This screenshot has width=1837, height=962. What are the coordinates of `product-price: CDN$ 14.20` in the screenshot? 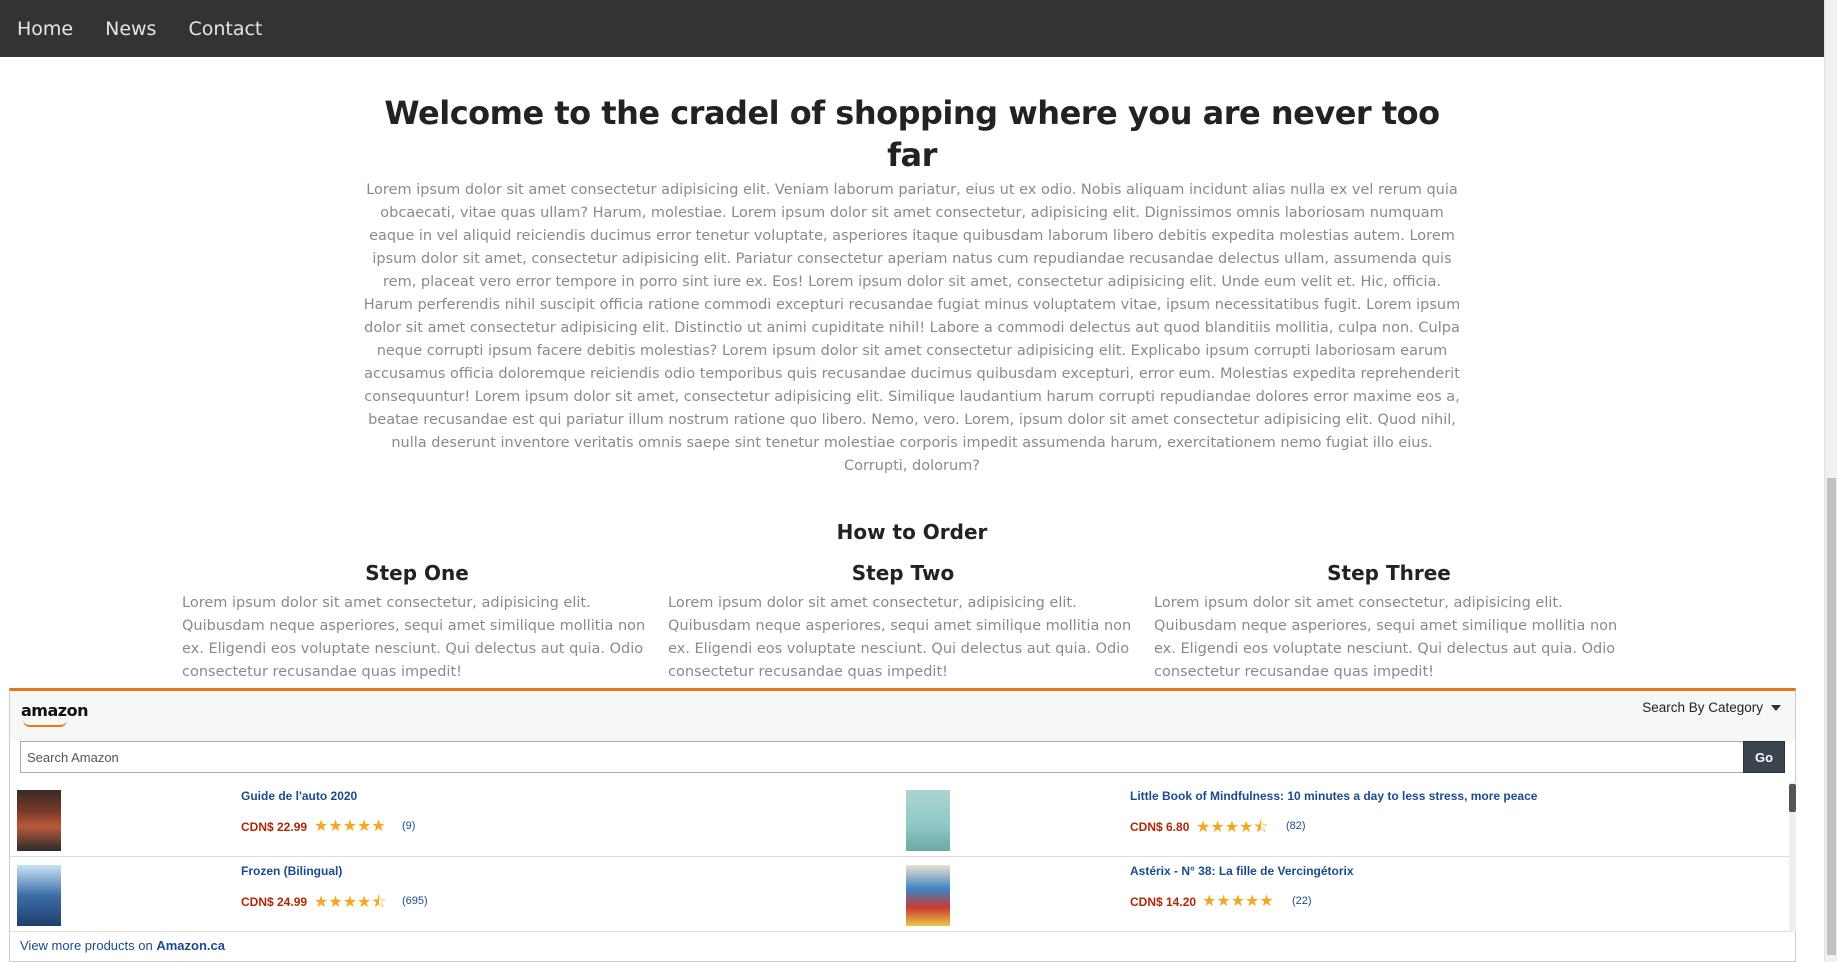 It's located at (1163, 902).